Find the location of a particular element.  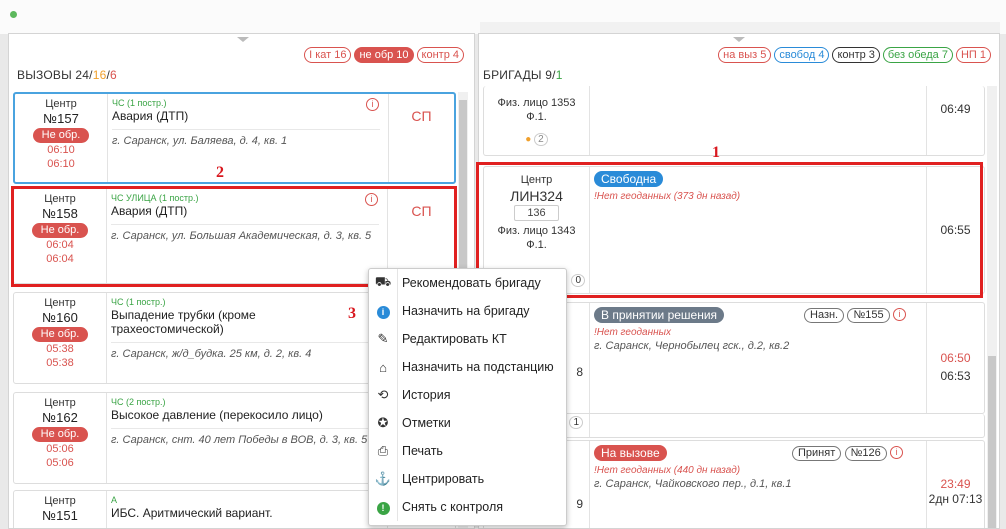

menu-item-center: ⚓ Центрировать is located at coordinates (467, 479).